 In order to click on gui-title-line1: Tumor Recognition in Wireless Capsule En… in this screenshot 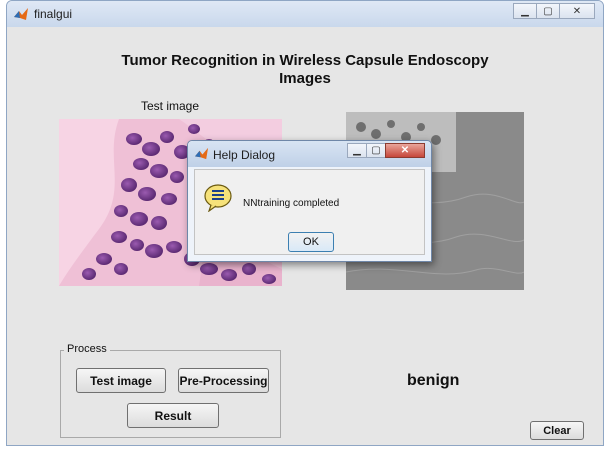, I will do `click(305, 60)`.